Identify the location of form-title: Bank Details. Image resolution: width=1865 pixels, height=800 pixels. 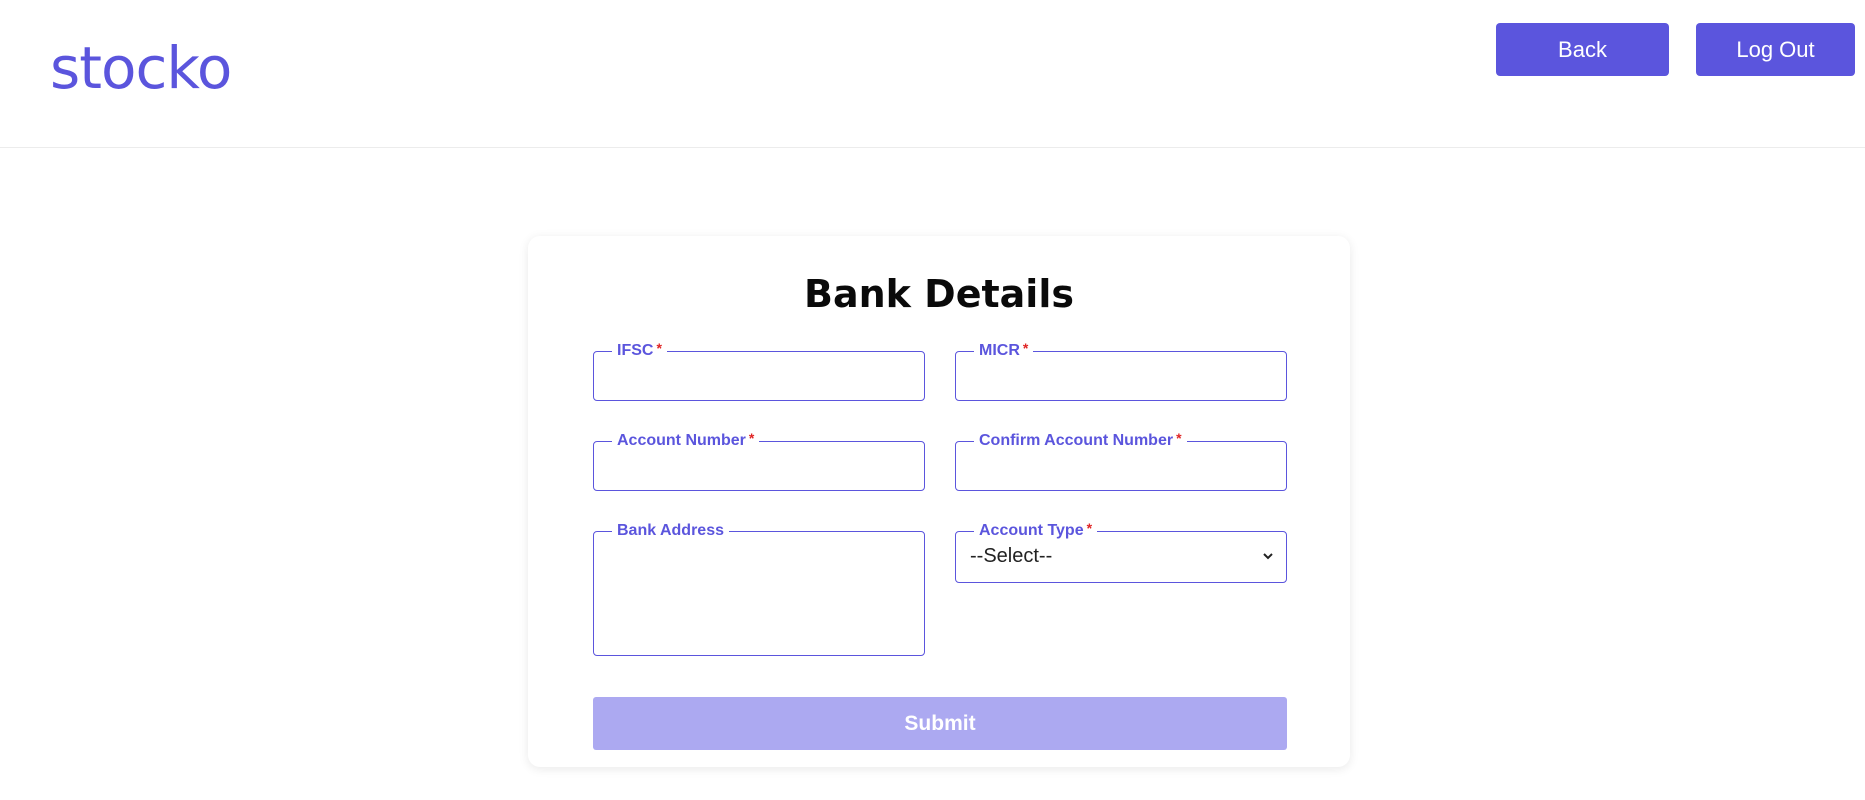
(939, 294).